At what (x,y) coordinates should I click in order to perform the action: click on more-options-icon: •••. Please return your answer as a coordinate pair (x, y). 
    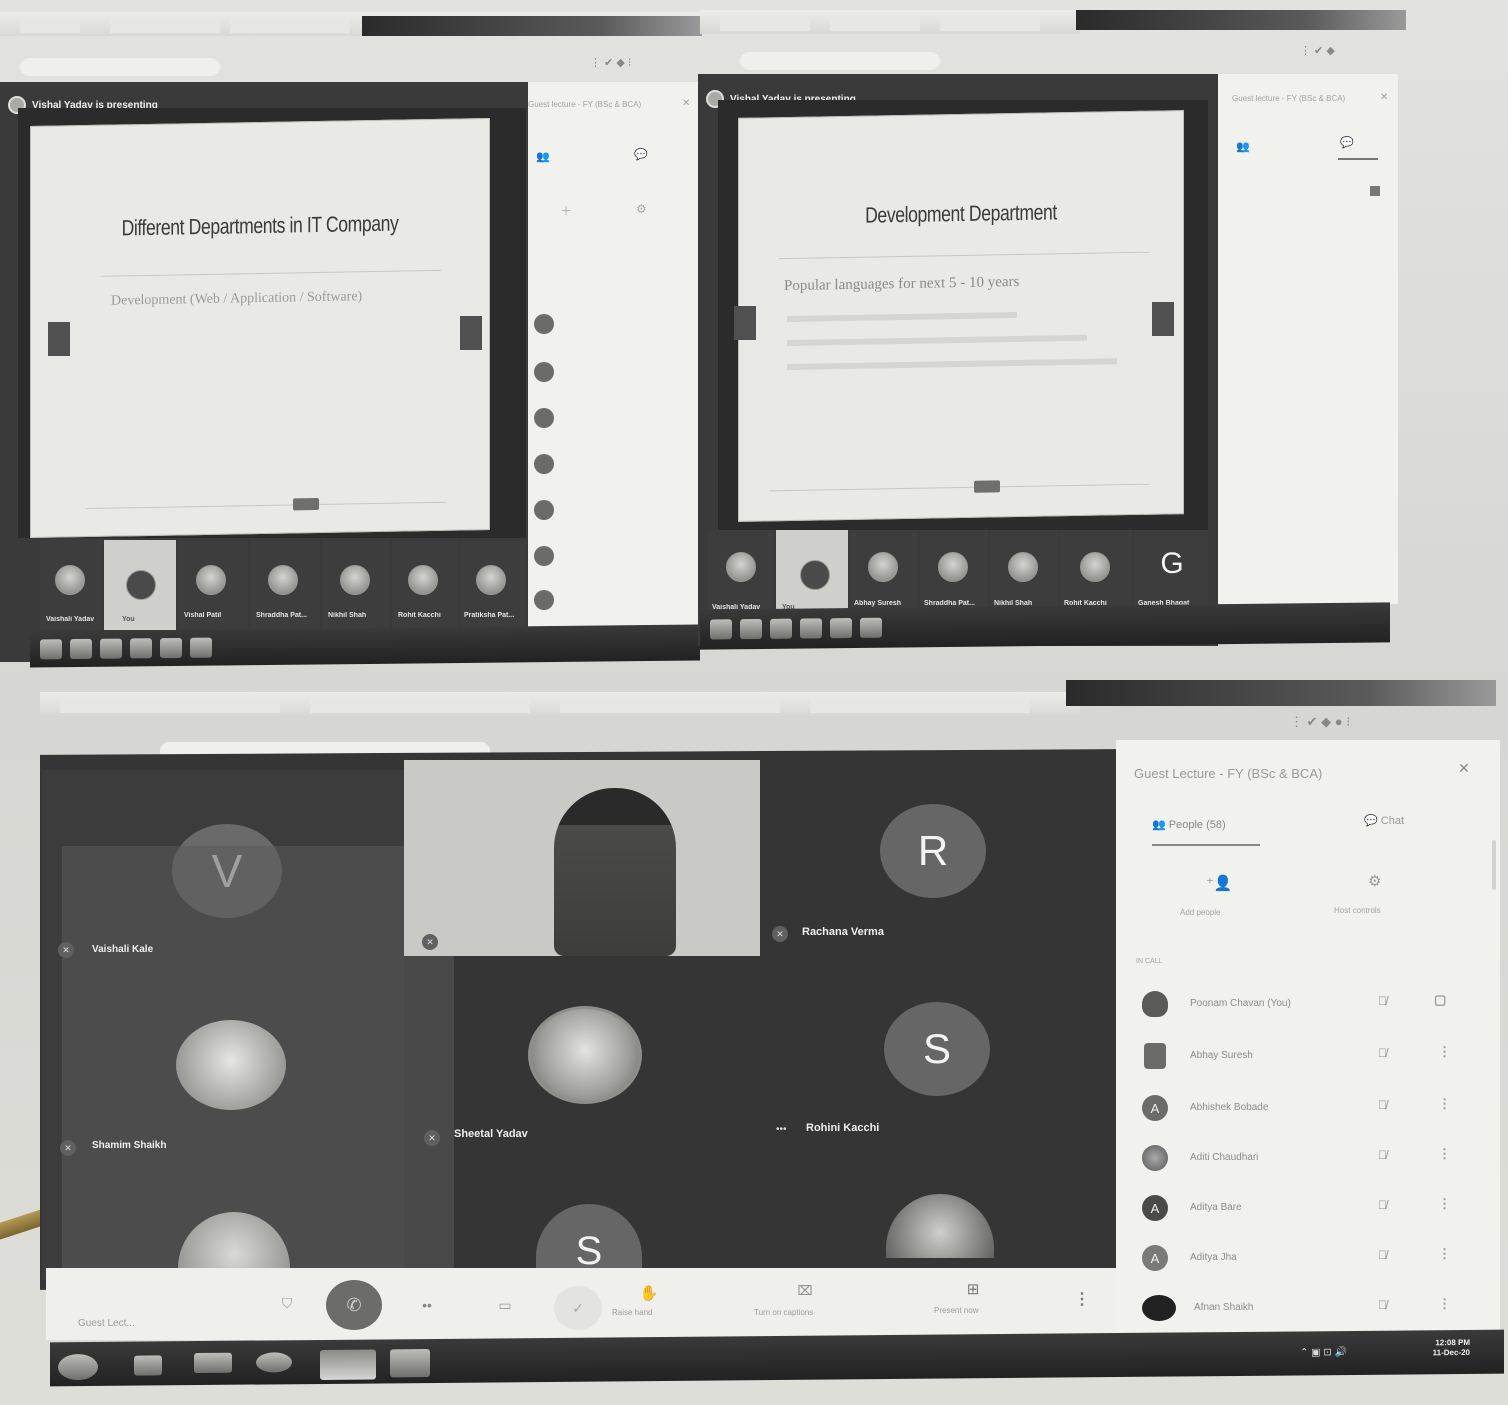
    Looking at the image, I should click on (781, 1129).